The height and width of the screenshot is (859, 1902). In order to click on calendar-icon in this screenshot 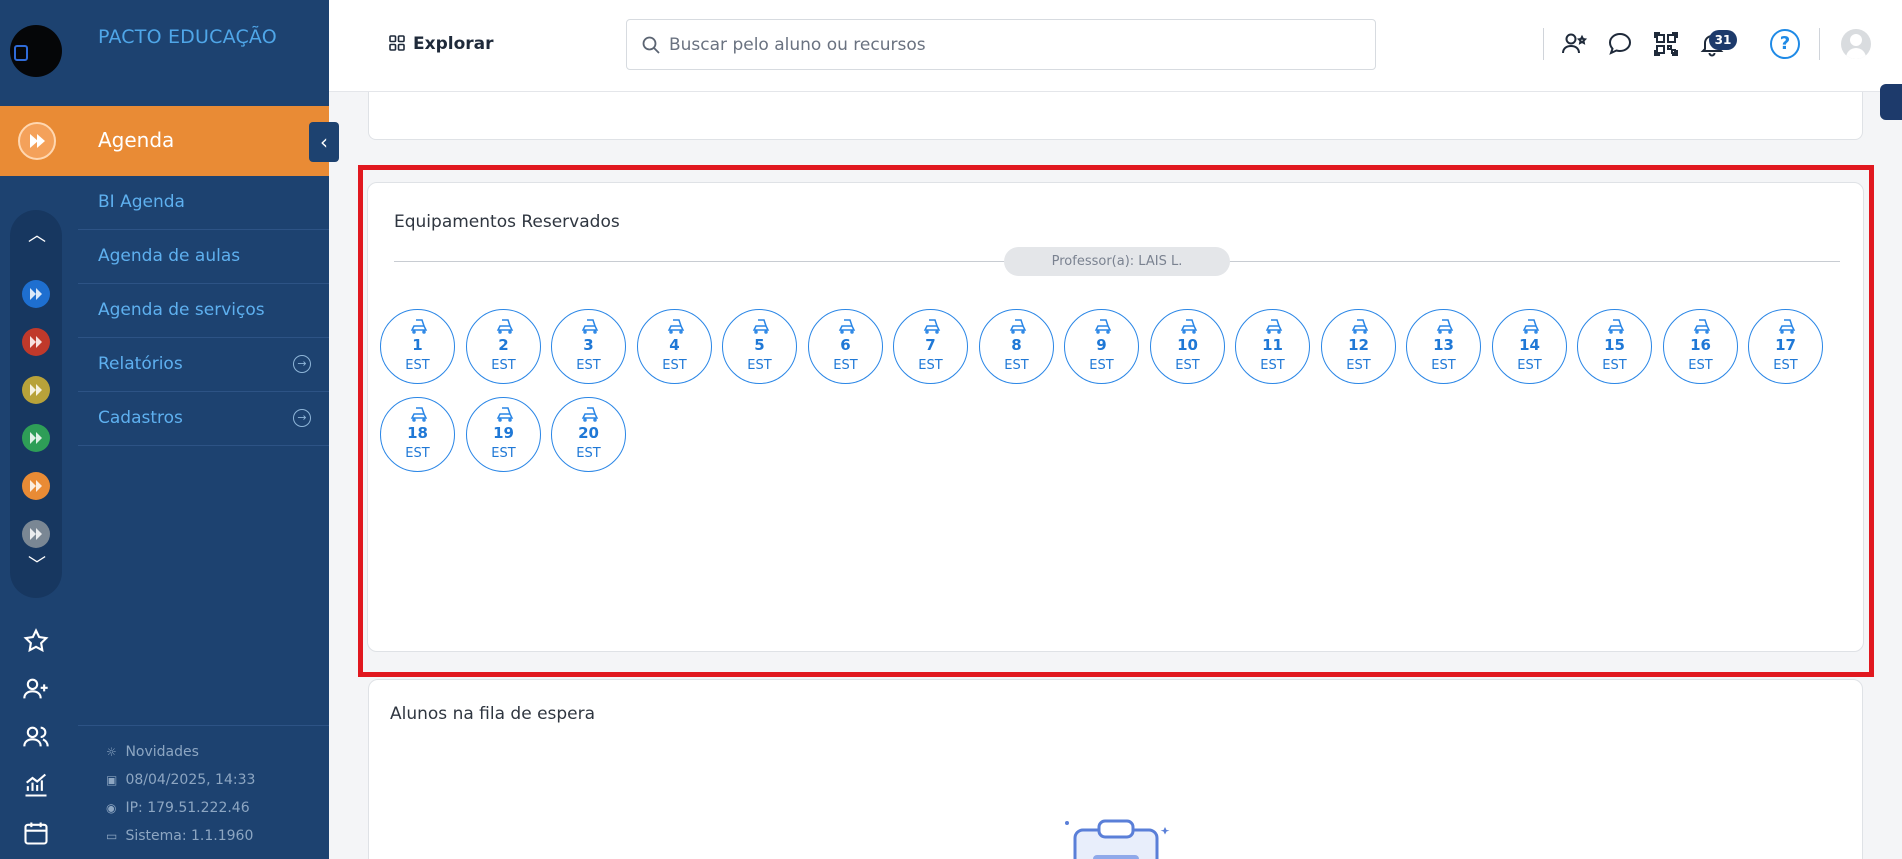, I will do `click(36, 833)`.